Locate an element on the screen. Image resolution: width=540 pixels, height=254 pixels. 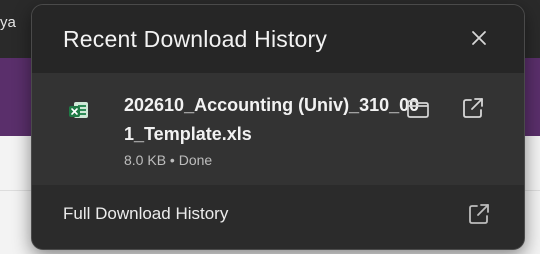
open-file-button is located at coordinates (473, 108).